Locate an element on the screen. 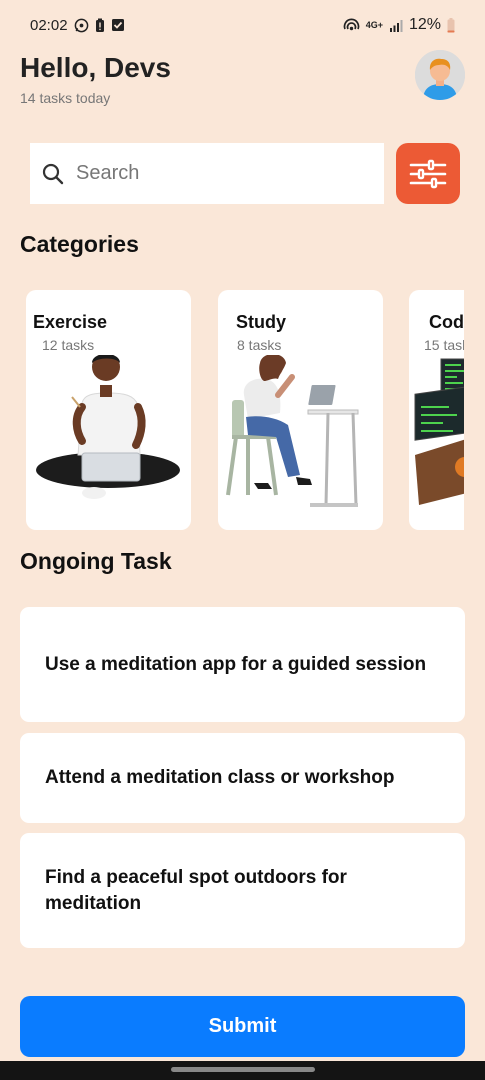  avatar is located at coordinates (440, 75).